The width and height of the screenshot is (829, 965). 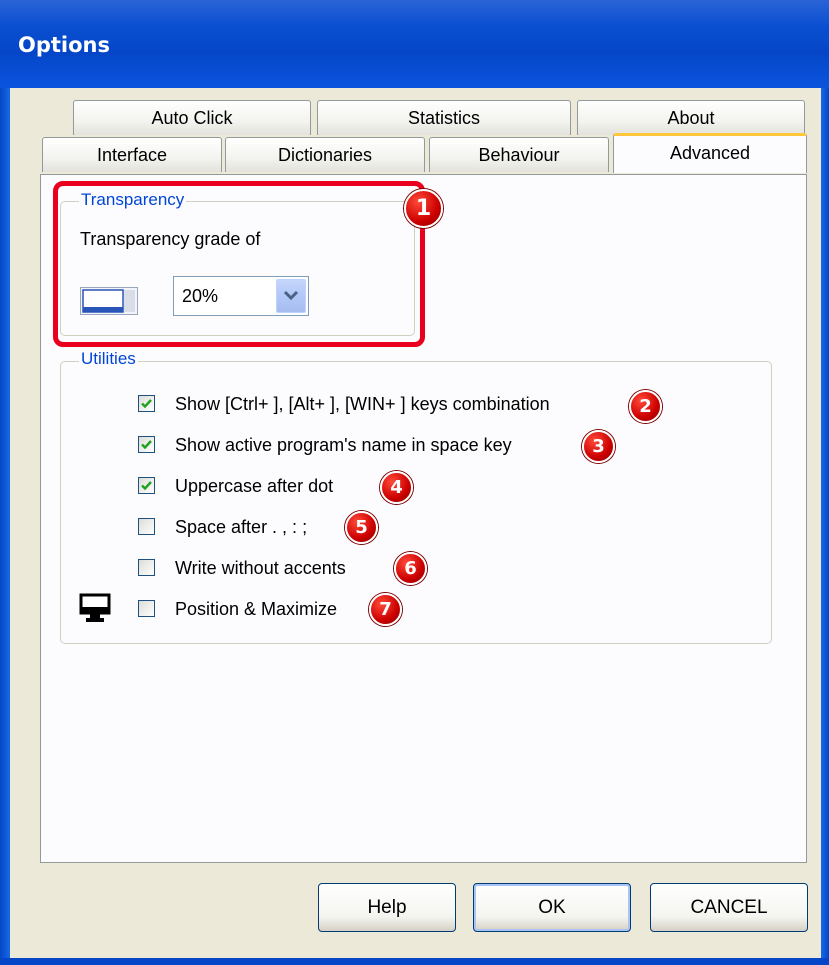 I want to click on callout-badge-6: 6, so click(x=410, y=568).